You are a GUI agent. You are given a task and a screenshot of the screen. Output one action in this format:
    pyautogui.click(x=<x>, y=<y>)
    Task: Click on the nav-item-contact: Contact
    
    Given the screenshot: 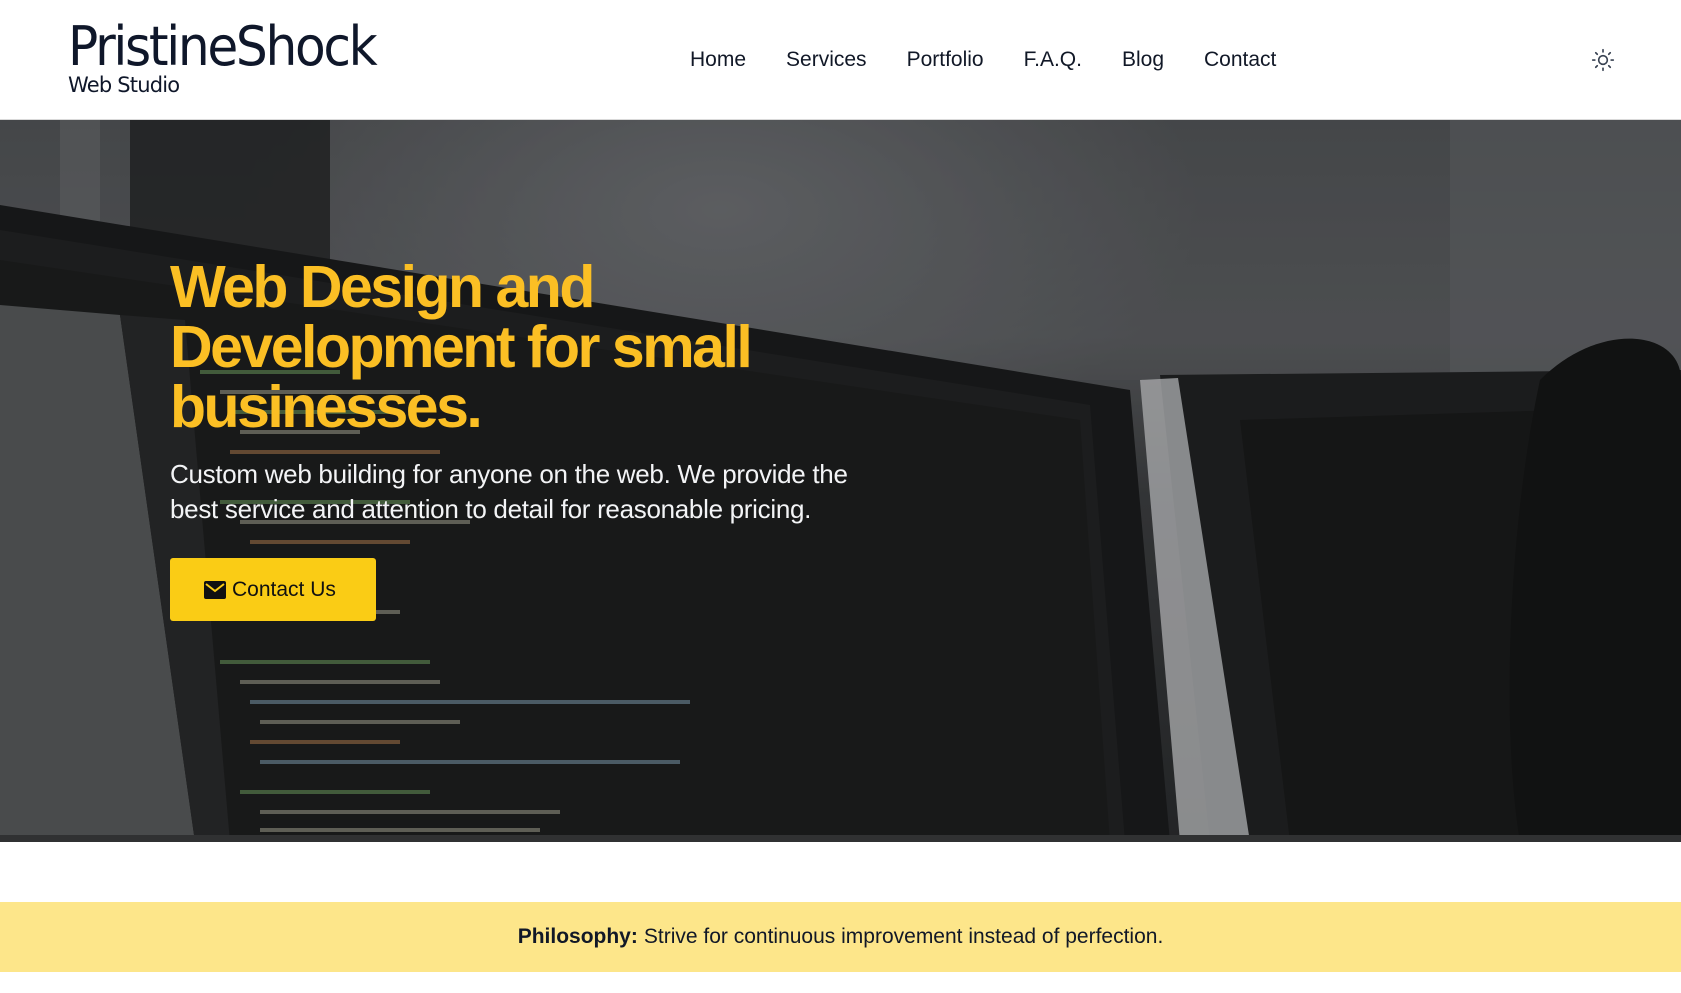 What is the action you would take?
    pyautogui.click(x=1240, y=60)
    